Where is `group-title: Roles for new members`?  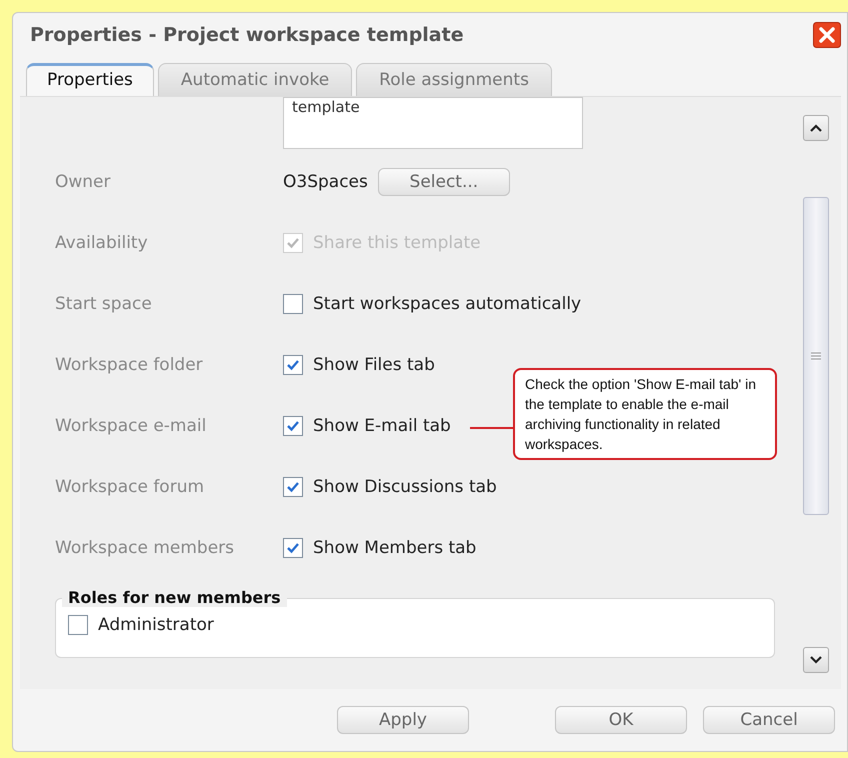 group-title: Roles for new members is located at coordinates (174, 597).